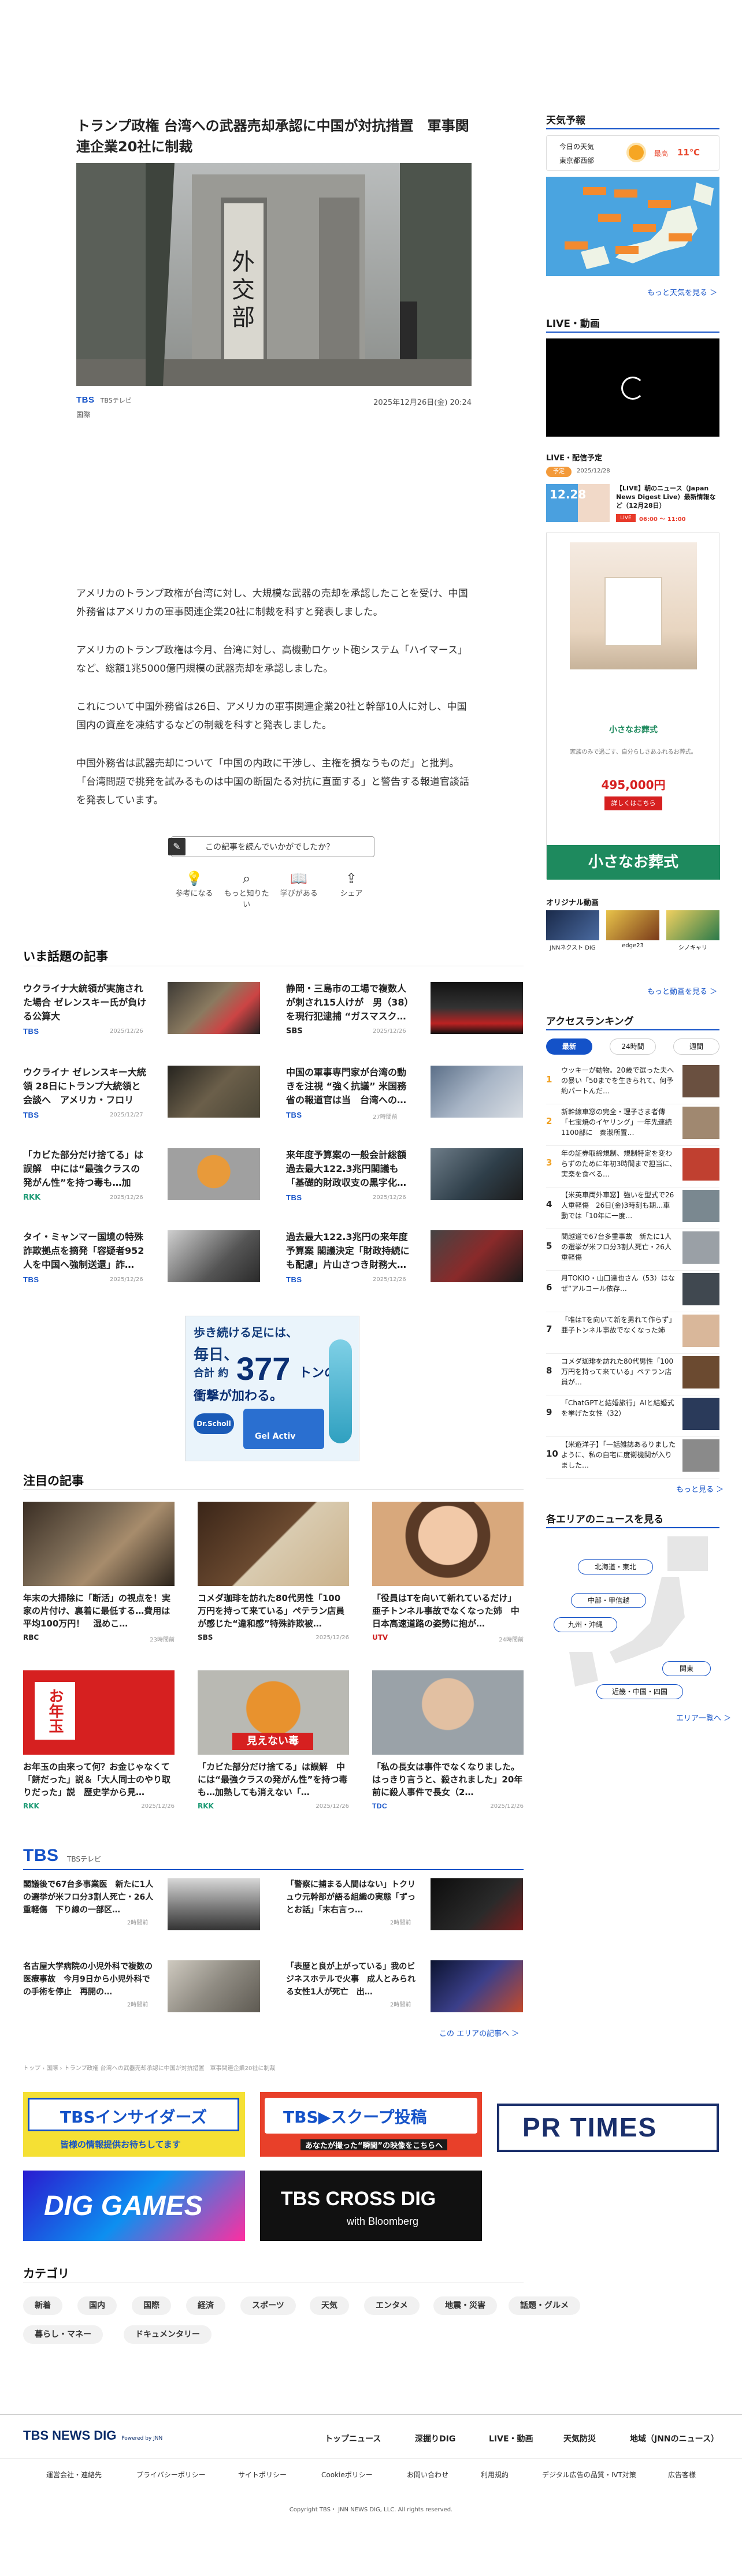 This screenshot has height=2576, width=742. I want to click on ranking-tab-weekly: 週間, so click(696, 1046).